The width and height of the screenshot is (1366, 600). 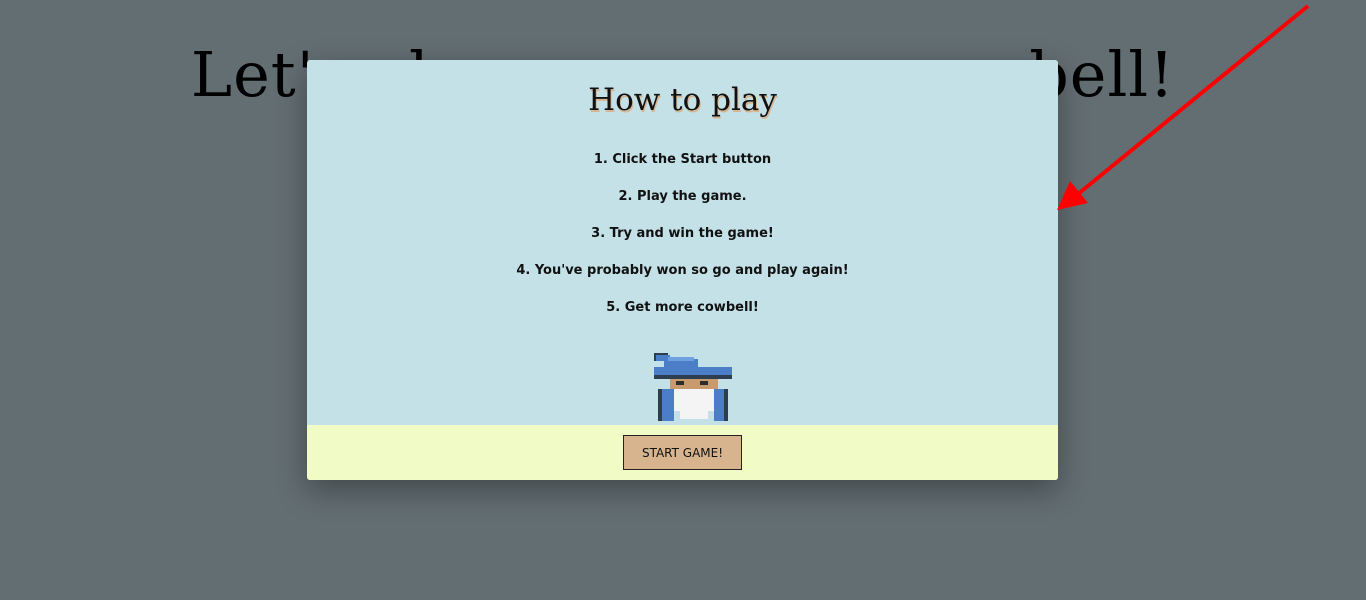 What do you see at coordinates (682, 233) in the screenshot?
I see `instruction-step: 3. Try and win the game!` at bounding box center [682, 233].